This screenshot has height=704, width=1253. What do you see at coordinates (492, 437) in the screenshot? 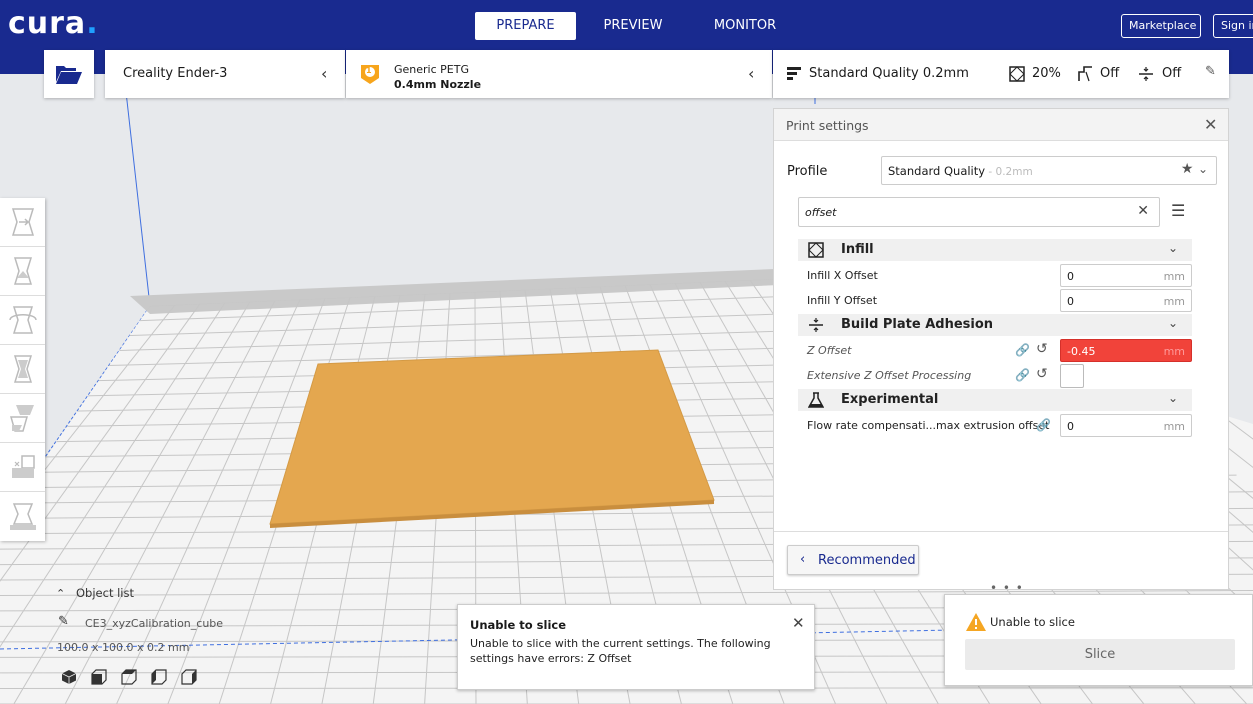
I see `calibration-model` at bounding box center [492, 437].